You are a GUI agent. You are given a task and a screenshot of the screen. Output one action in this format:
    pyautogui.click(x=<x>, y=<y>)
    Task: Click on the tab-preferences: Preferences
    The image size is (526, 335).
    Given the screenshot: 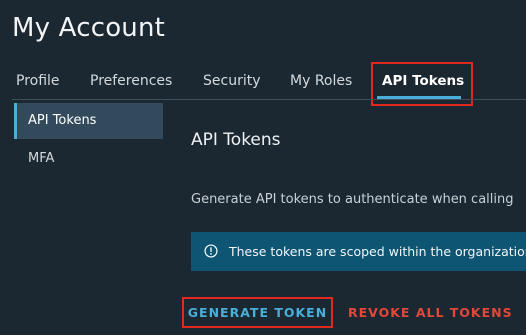 What is the action you would take?
    pyautogui.click(x=131, y=81)
    